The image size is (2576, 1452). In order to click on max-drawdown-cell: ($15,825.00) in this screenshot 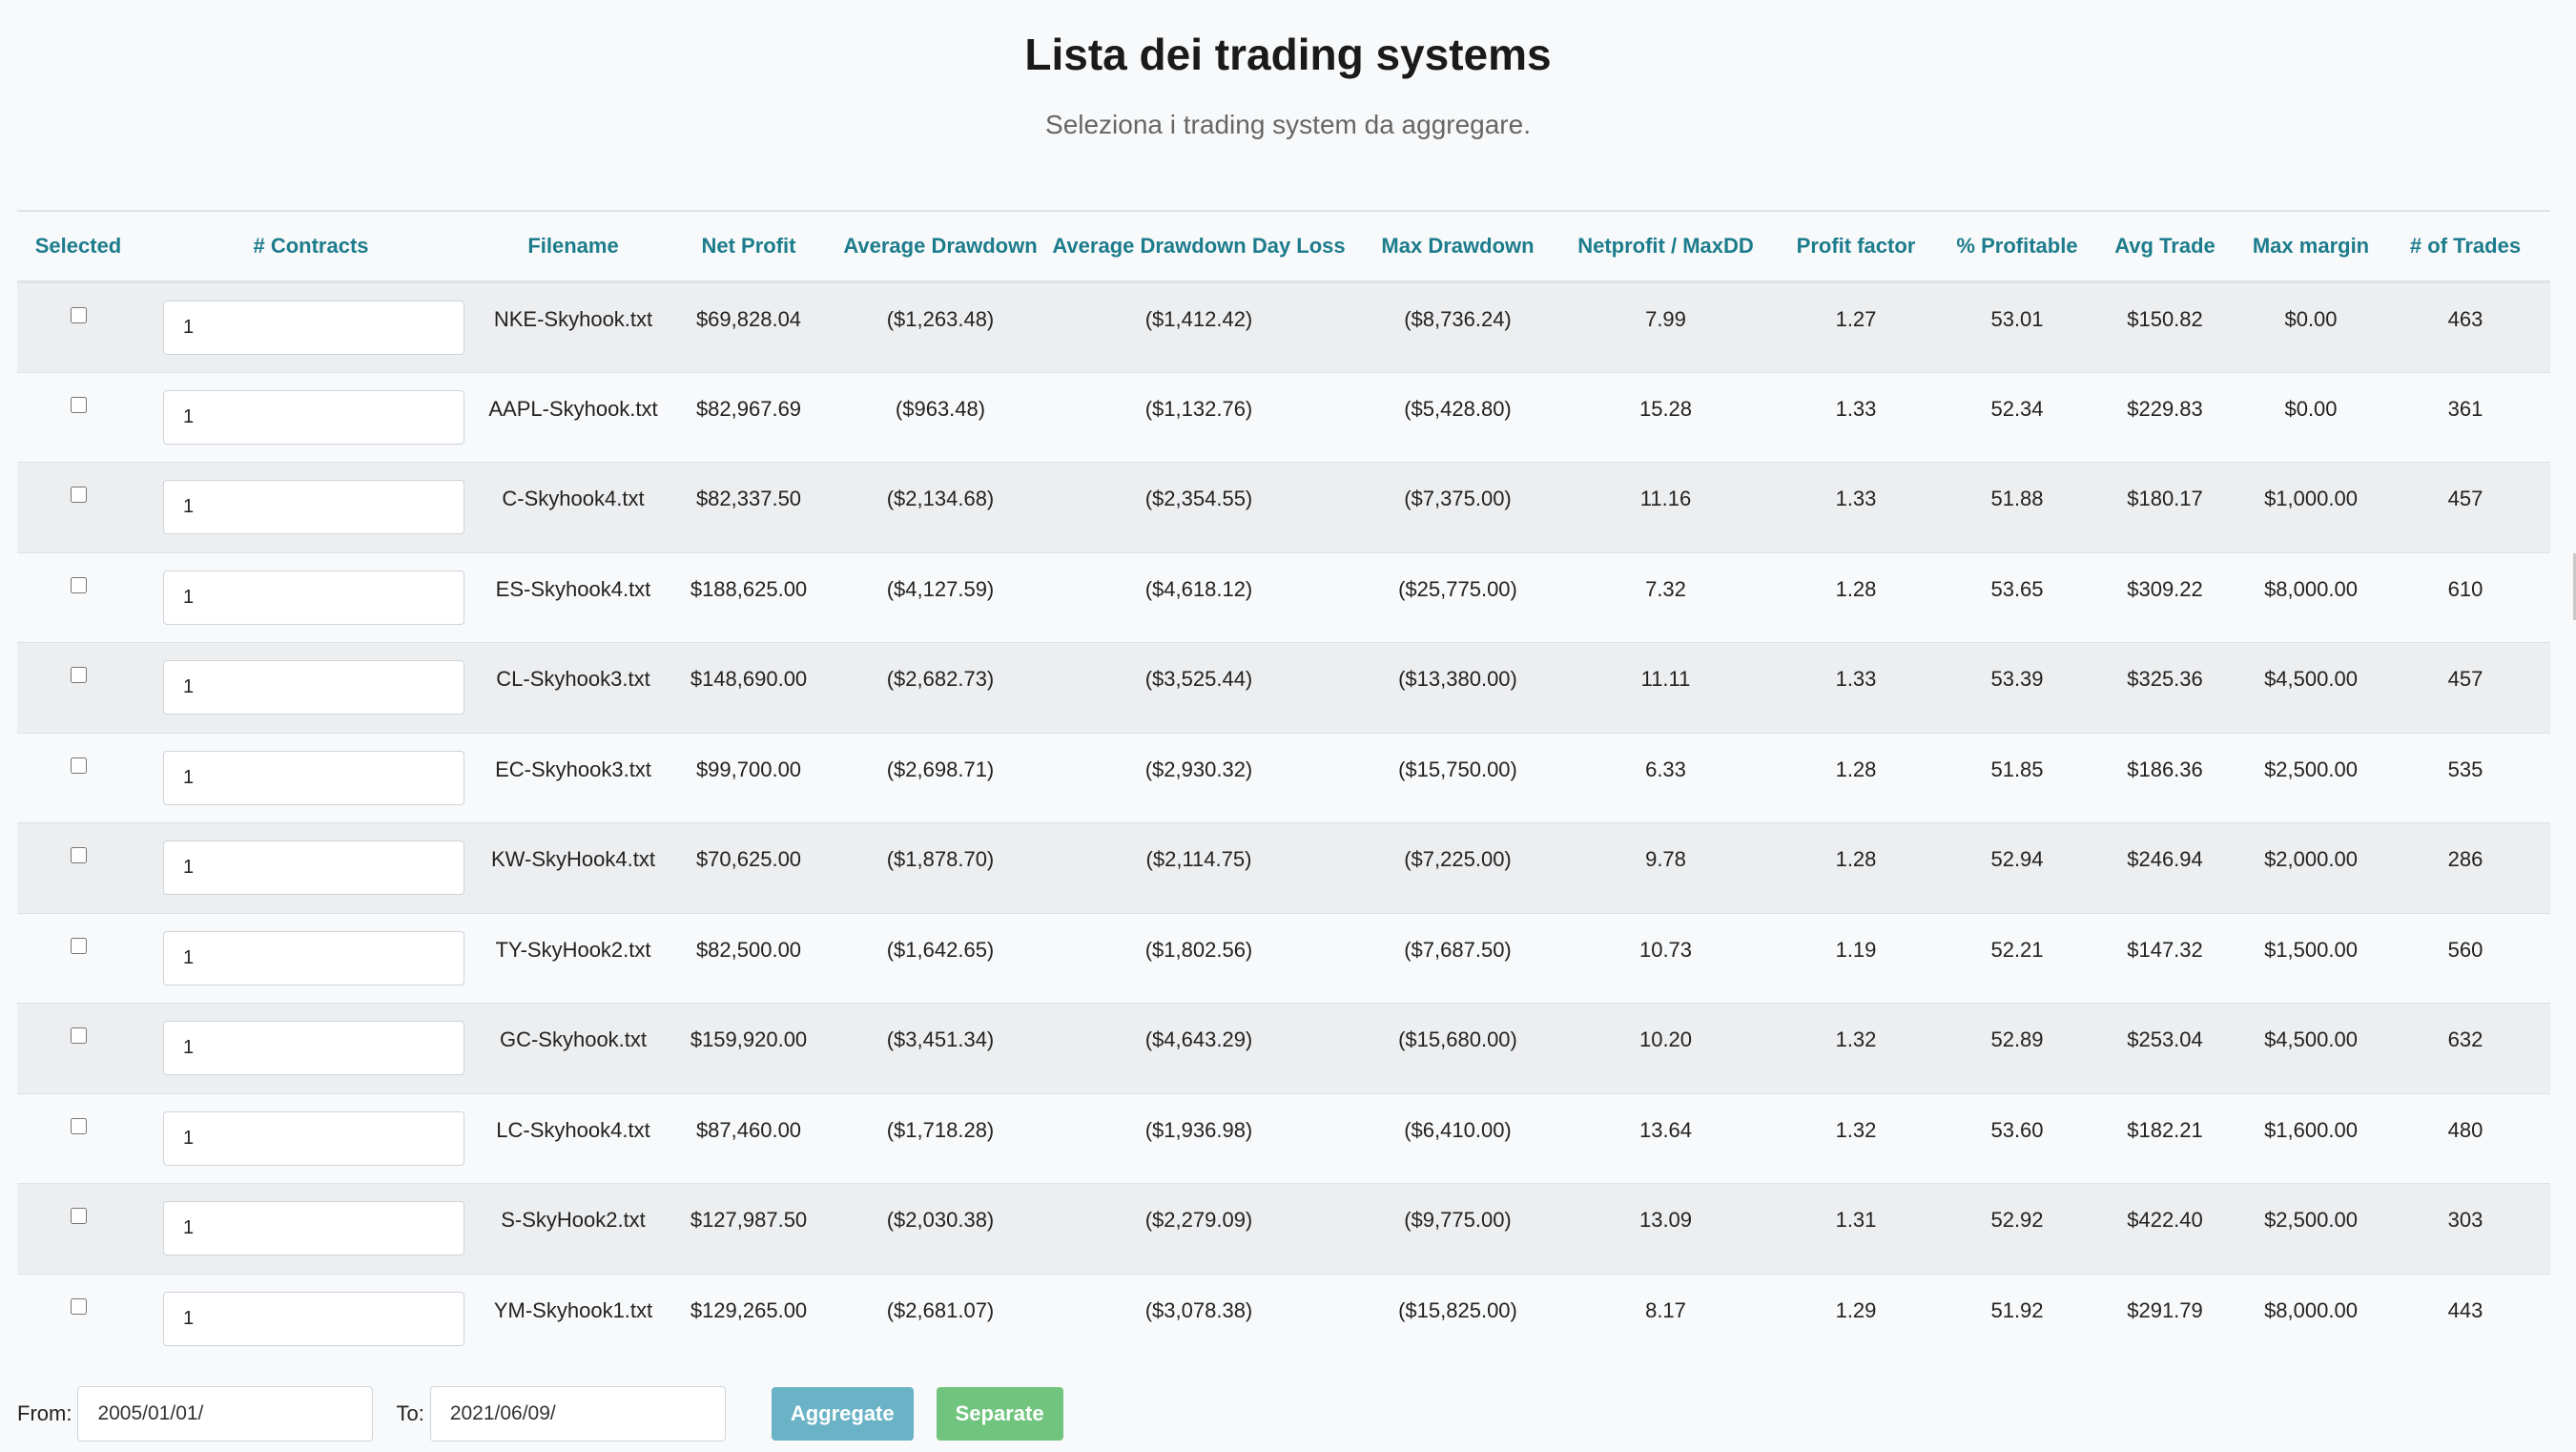, I will do `click(1457, 1318)`.